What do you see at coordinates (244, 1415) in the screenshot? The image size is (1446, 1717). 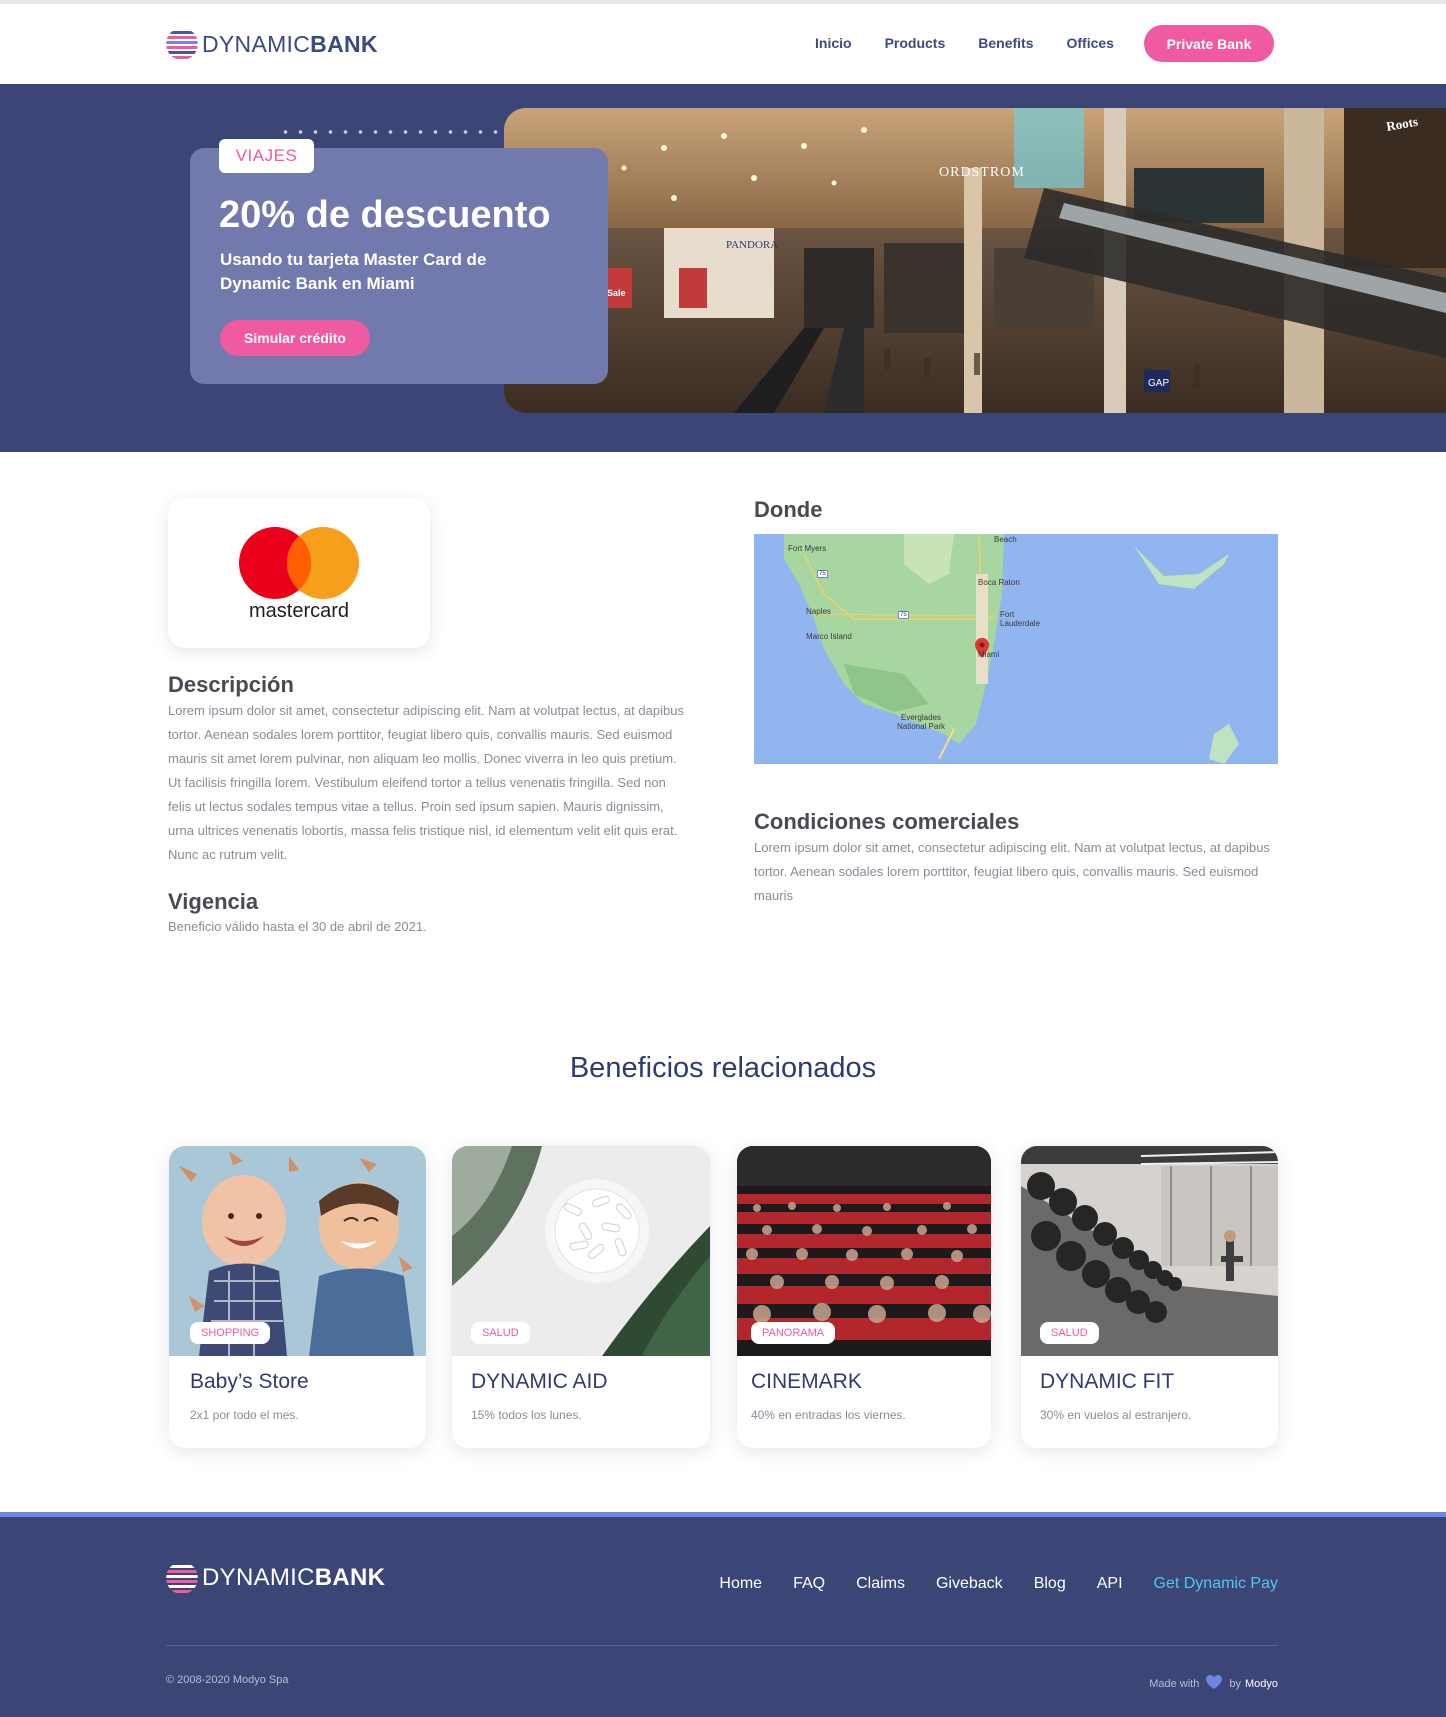 I see `benefit-description: 2x1 por todo el mes.` at bounding box center [244, 1415].